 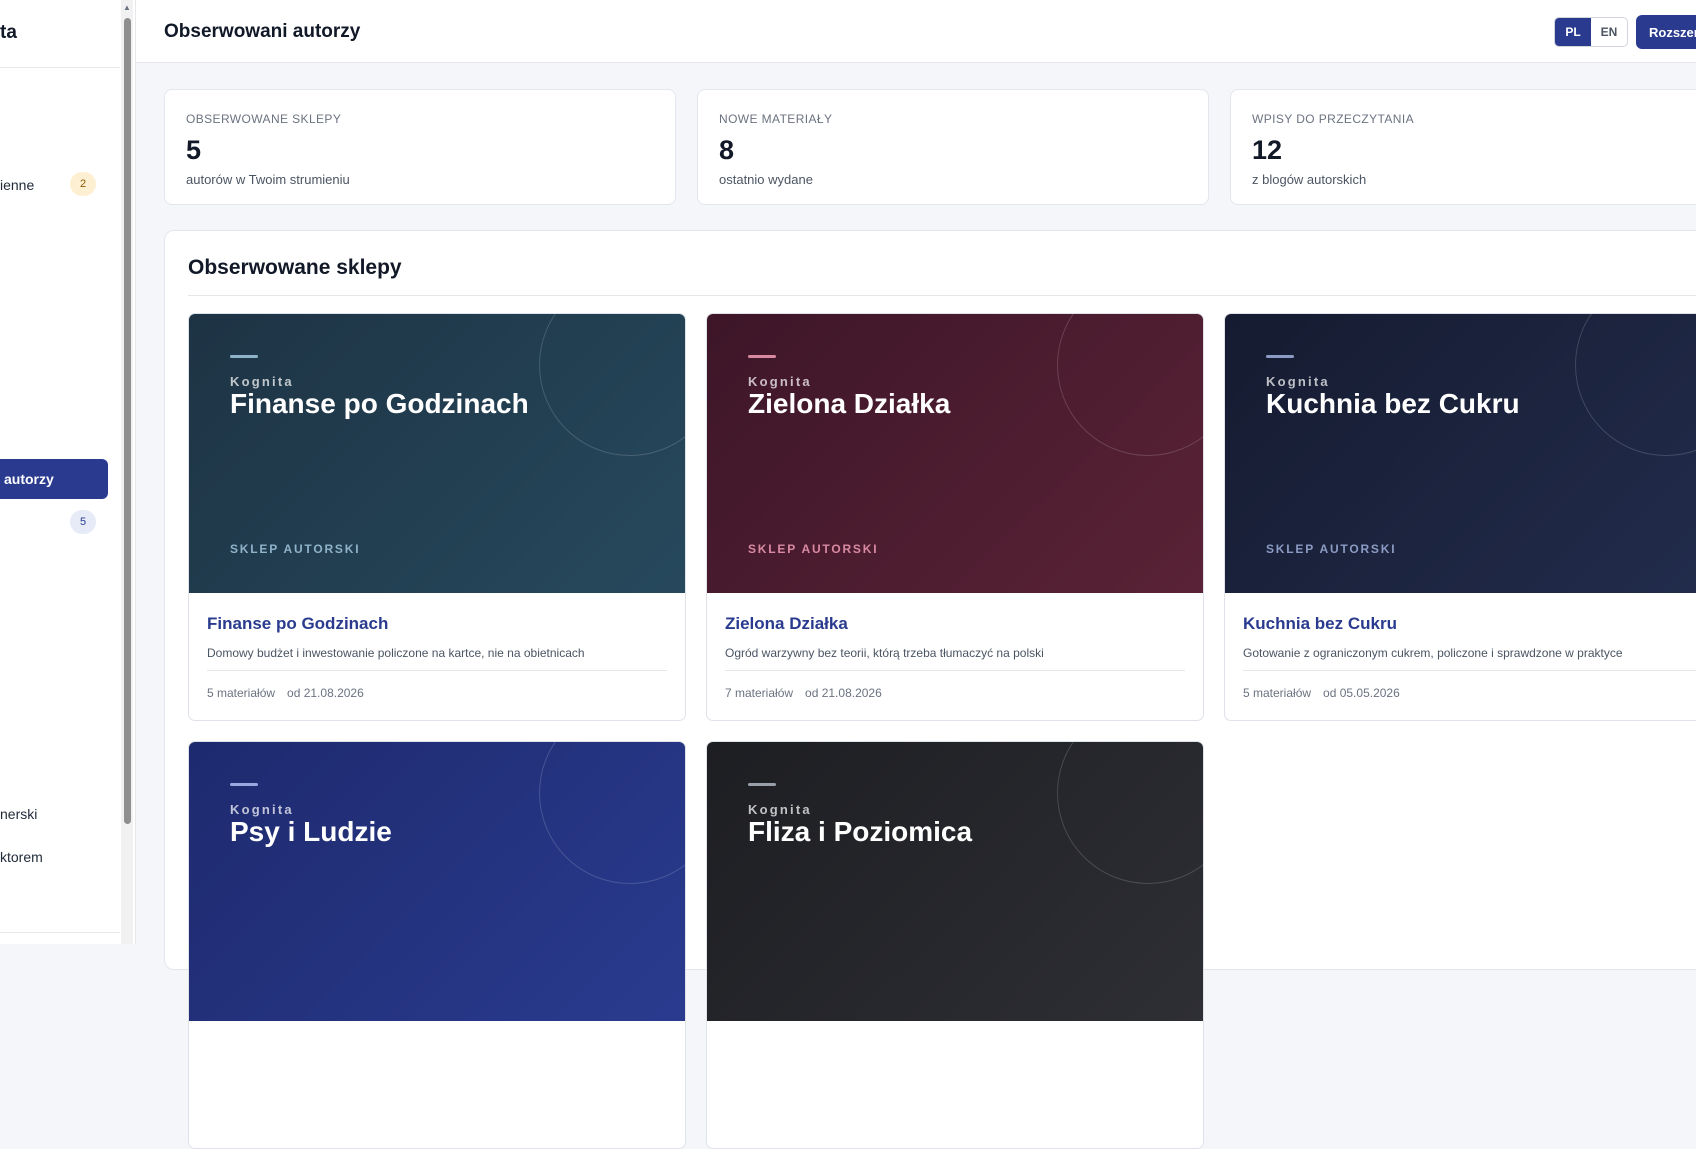 I want to click on cover-title: Fliza i Poziomica, so click(x=860, y=831).